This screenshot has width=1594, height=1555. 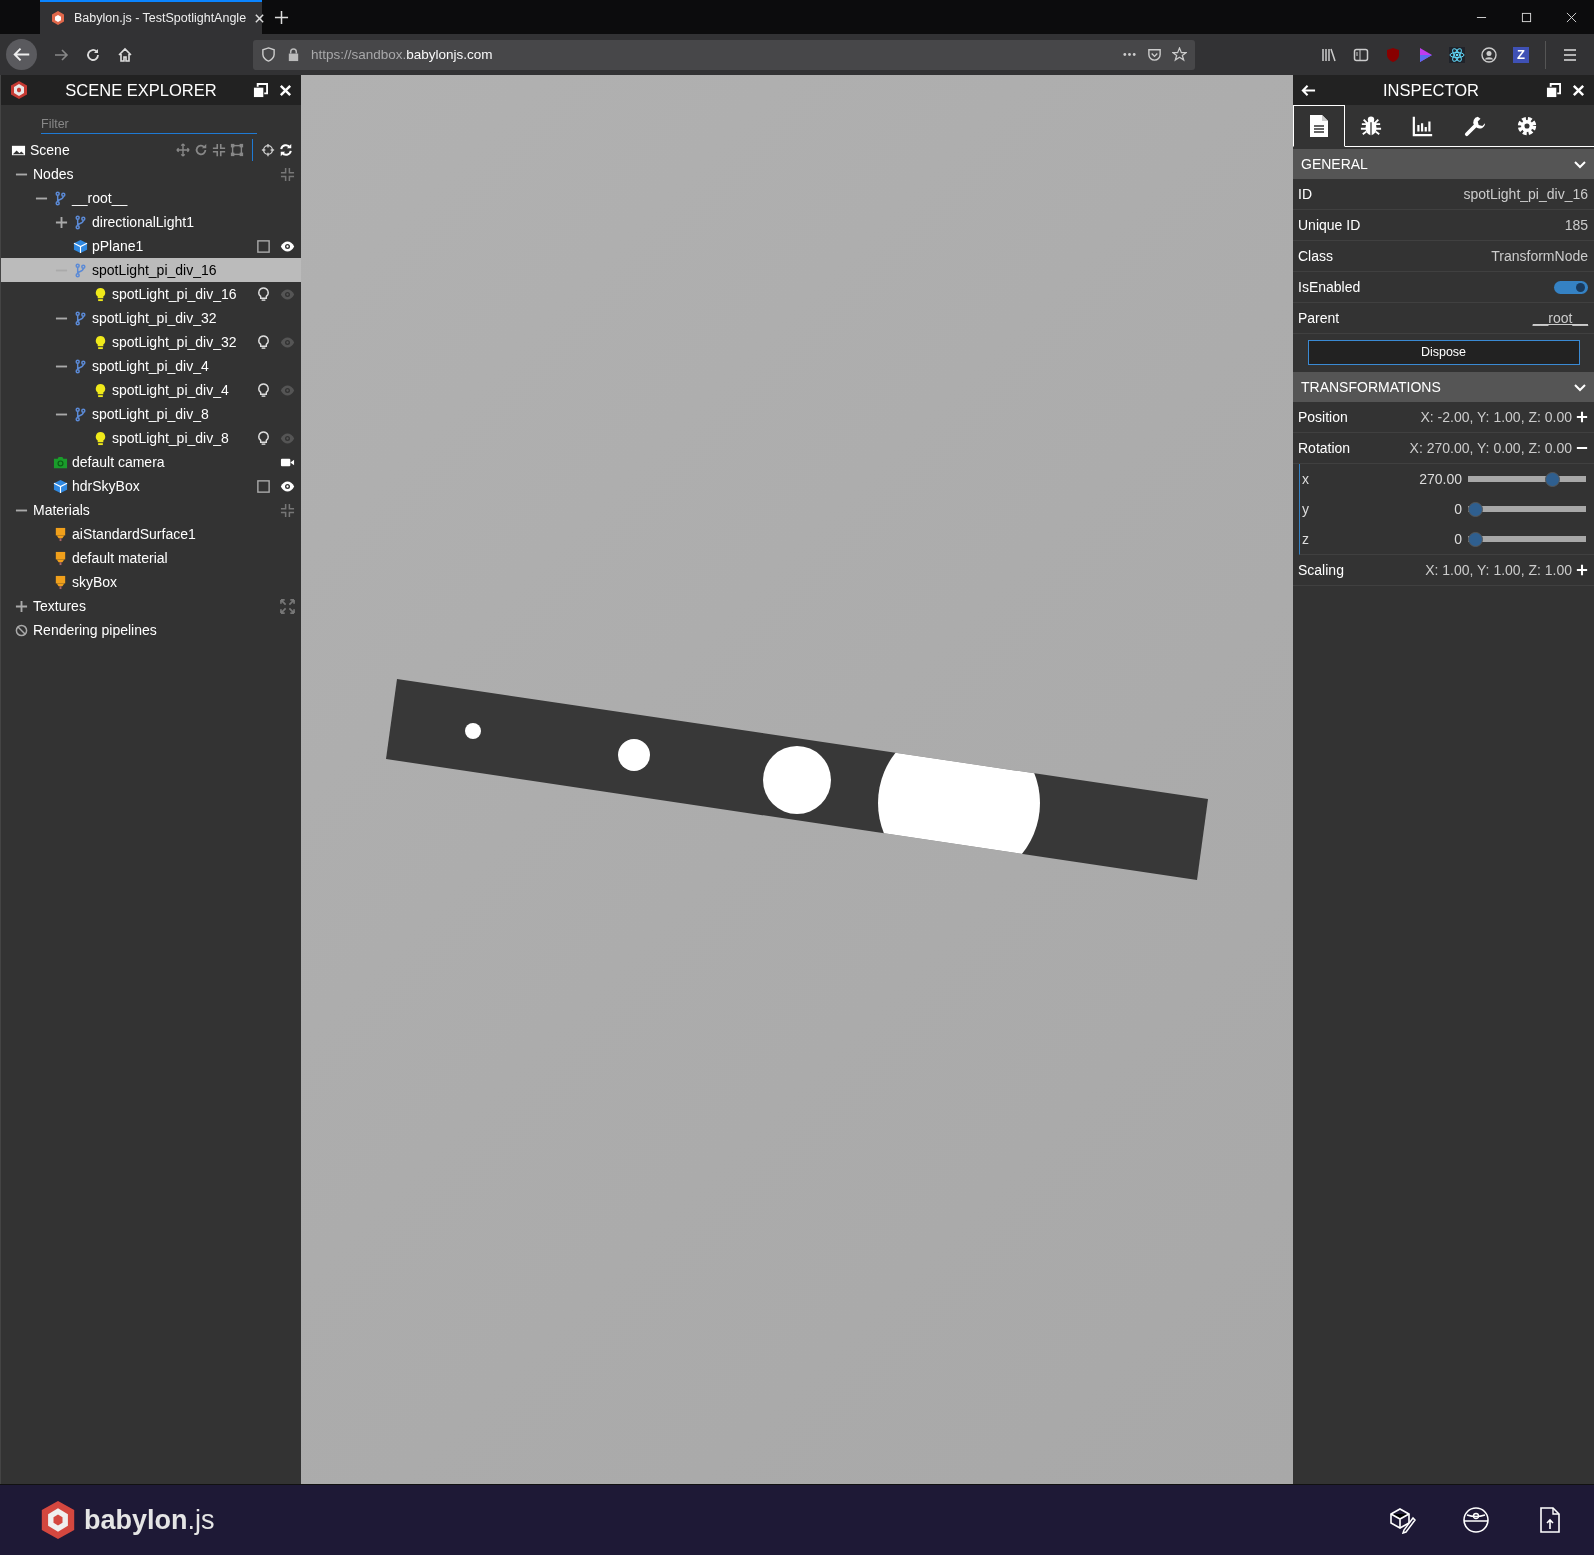 I want to click on cube-pen-icon, so click(x=1402, y=1520).